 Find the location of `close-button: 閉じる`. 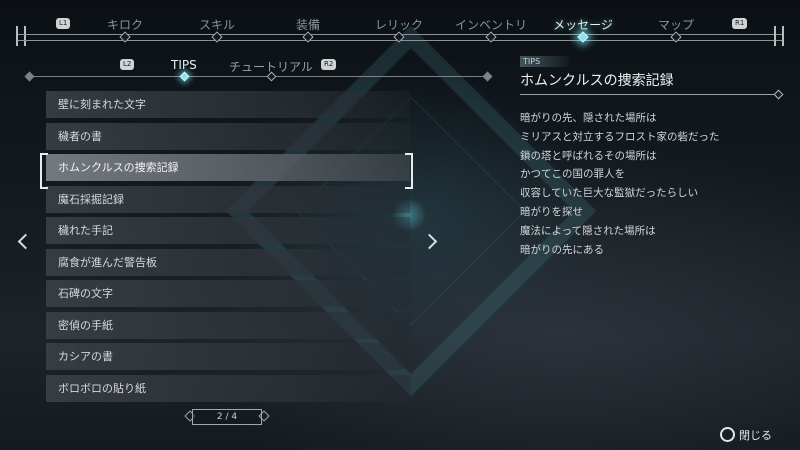

close-button: 閉じる is located at coordinates (746, 435).